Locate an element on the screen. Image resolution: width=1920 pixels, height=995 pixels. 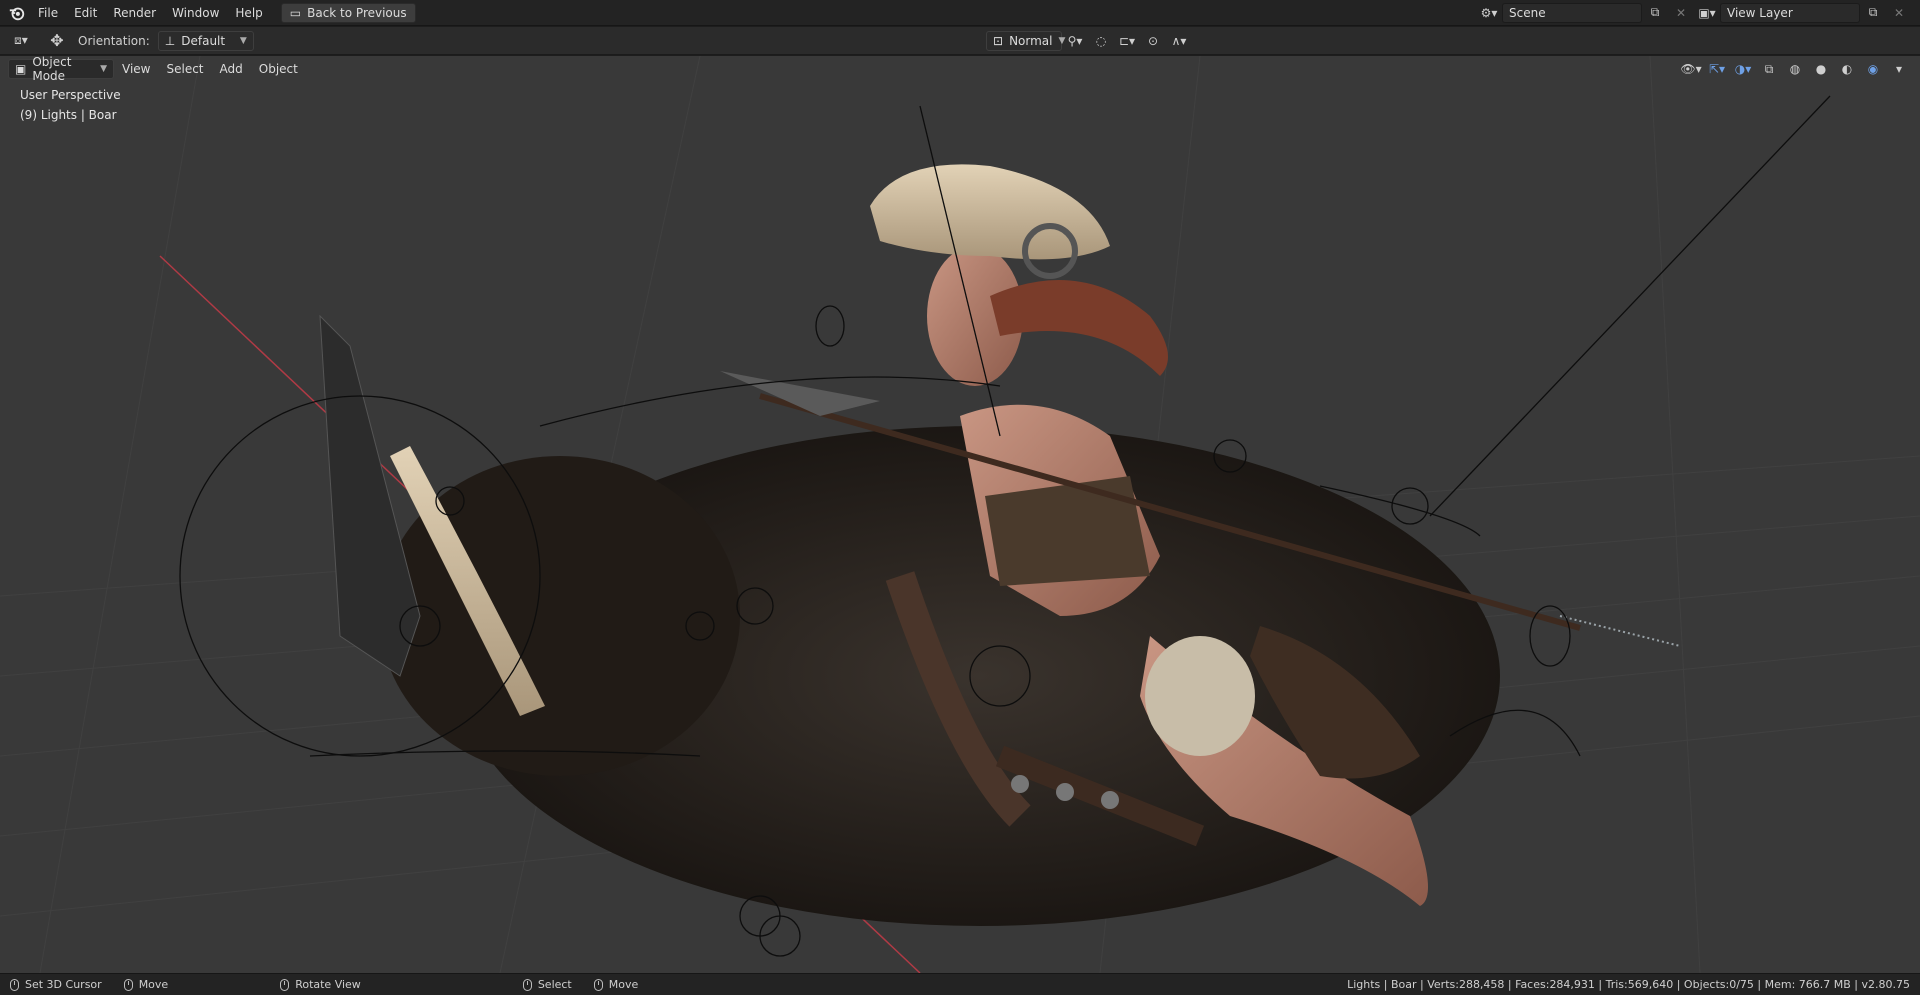
proportional-icon: ⊙ is located at coordinates (1153, 41).